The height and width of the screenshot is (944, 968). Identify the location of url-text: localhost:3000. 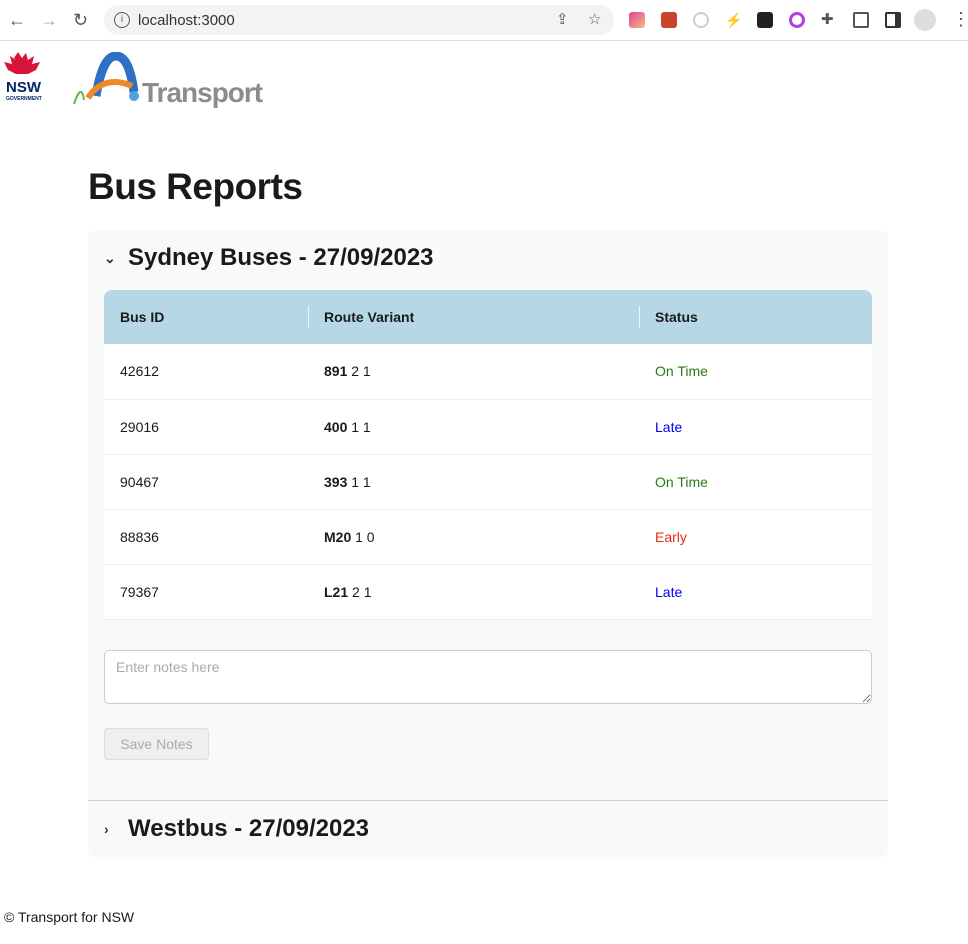
(186, 20).